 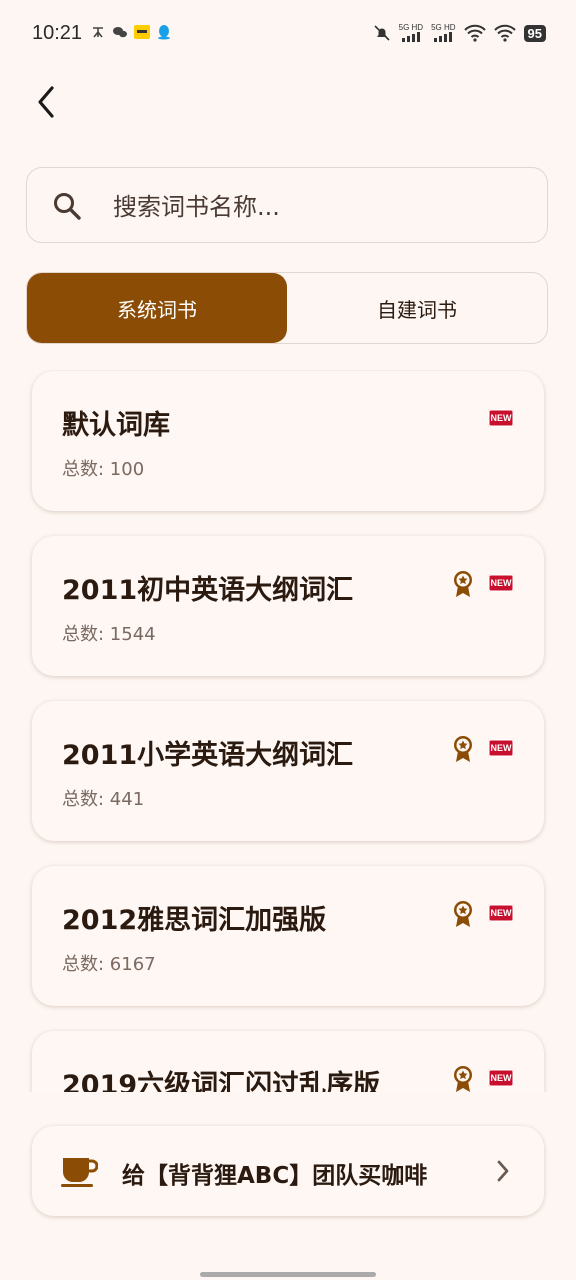 What do you see at coordinates (313, 207) in the screenshot?
I see `search-input` at bounding box center [313, 207].